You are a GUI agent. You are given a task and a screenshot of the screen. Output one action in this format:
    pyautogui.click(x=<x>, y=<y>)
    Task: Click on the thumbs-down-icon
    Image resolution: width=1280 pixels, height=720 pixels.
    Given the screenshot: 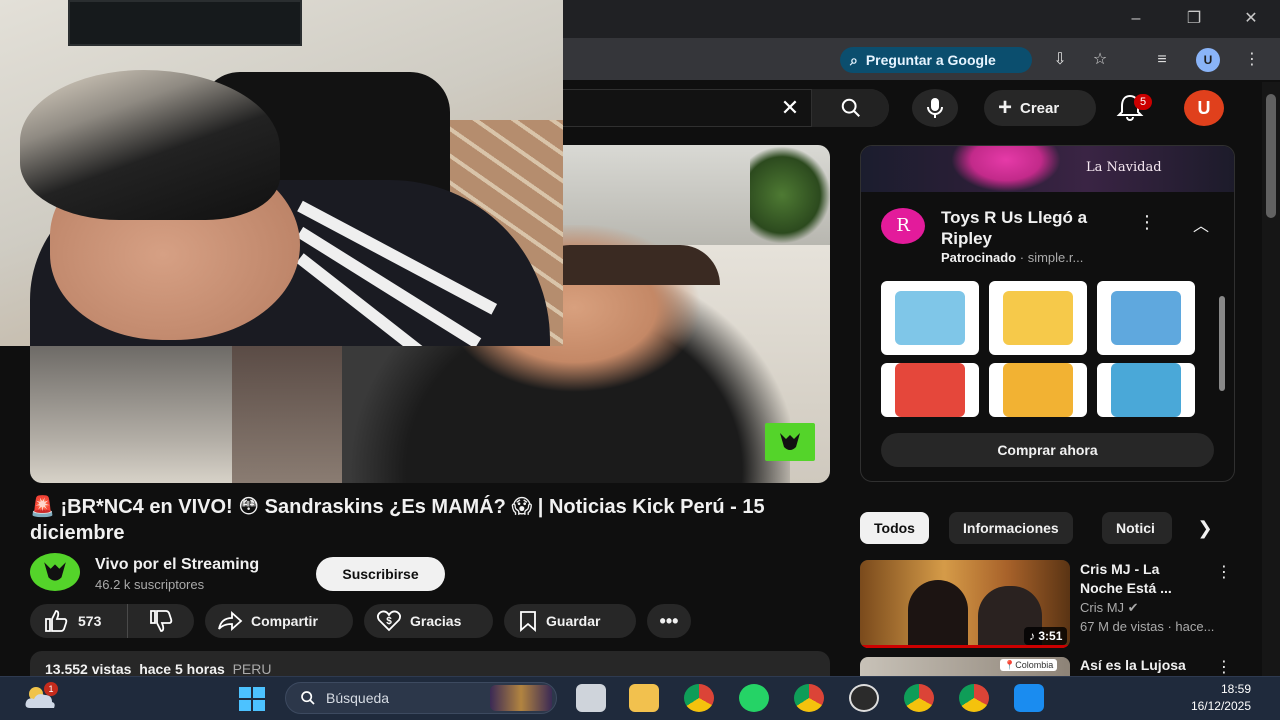 What is the action you would take?
    pyautogui.click(x=161, y=621)
    